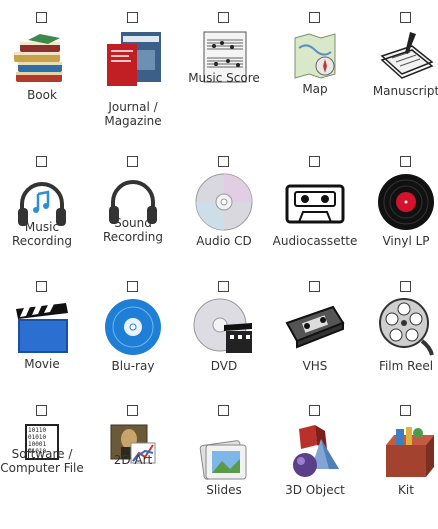 Image resolution: width=438 pixels, height=529 pixels. Describe the element at coordinates (316, 451) in the screenshot. I see `3d-shapes-icon` at that location.